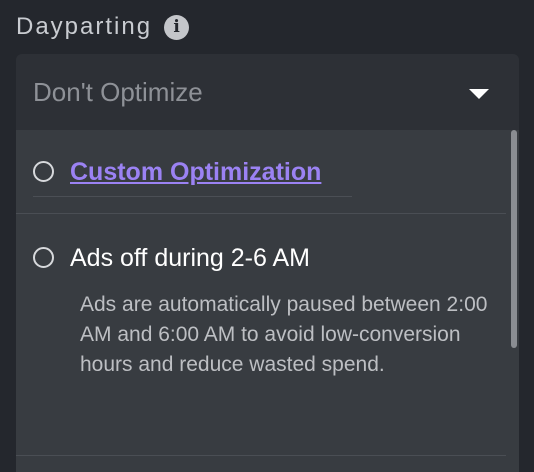 The height and width of the screenshot is (472, 534). I want to click on info-icon: i, so click(177, 27).